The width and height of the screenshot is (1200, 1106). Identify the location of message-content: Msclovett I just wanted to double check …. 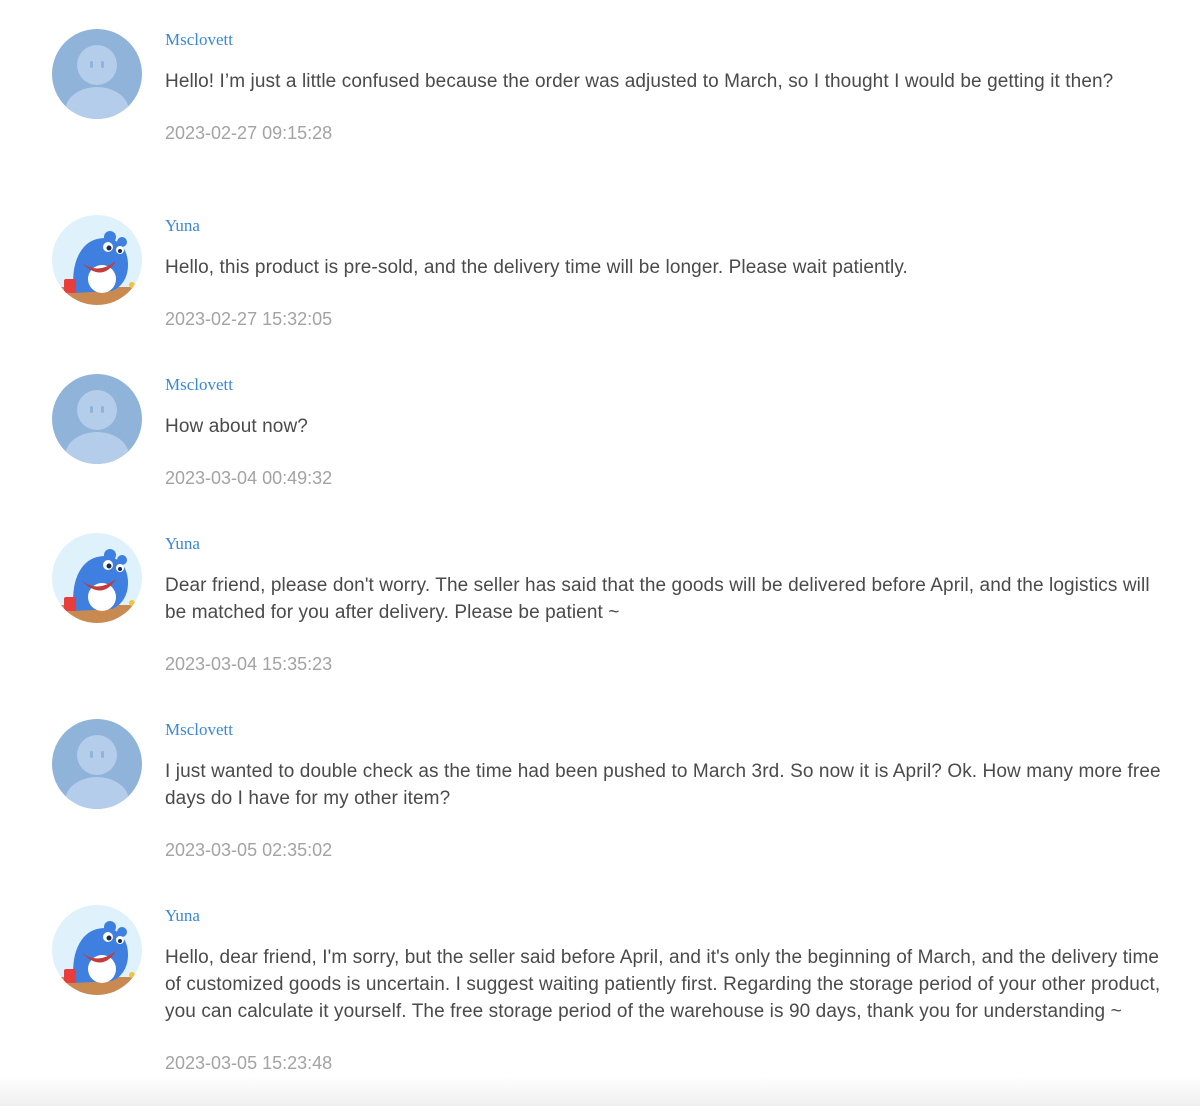
(670, 790).